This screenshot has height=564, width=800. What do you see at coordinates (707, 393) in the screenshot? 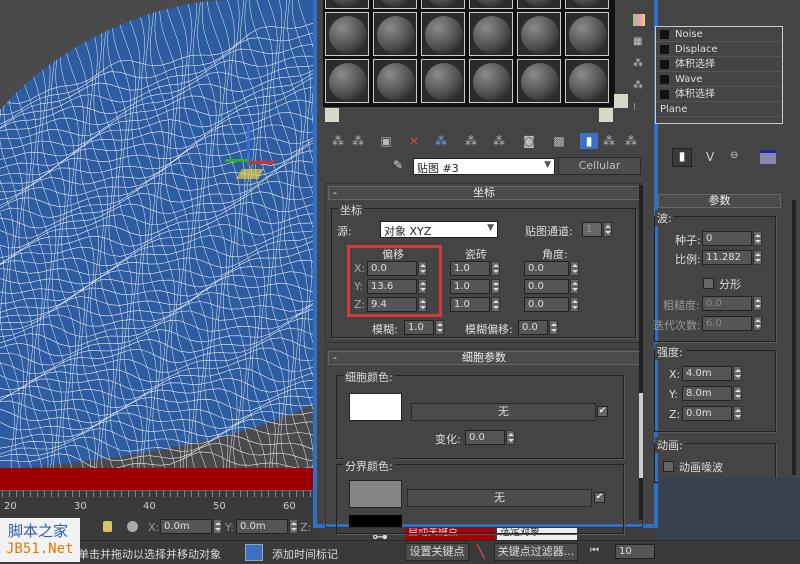
I see `strength-y-input: 8.0m` at bounding box center [707, 393].